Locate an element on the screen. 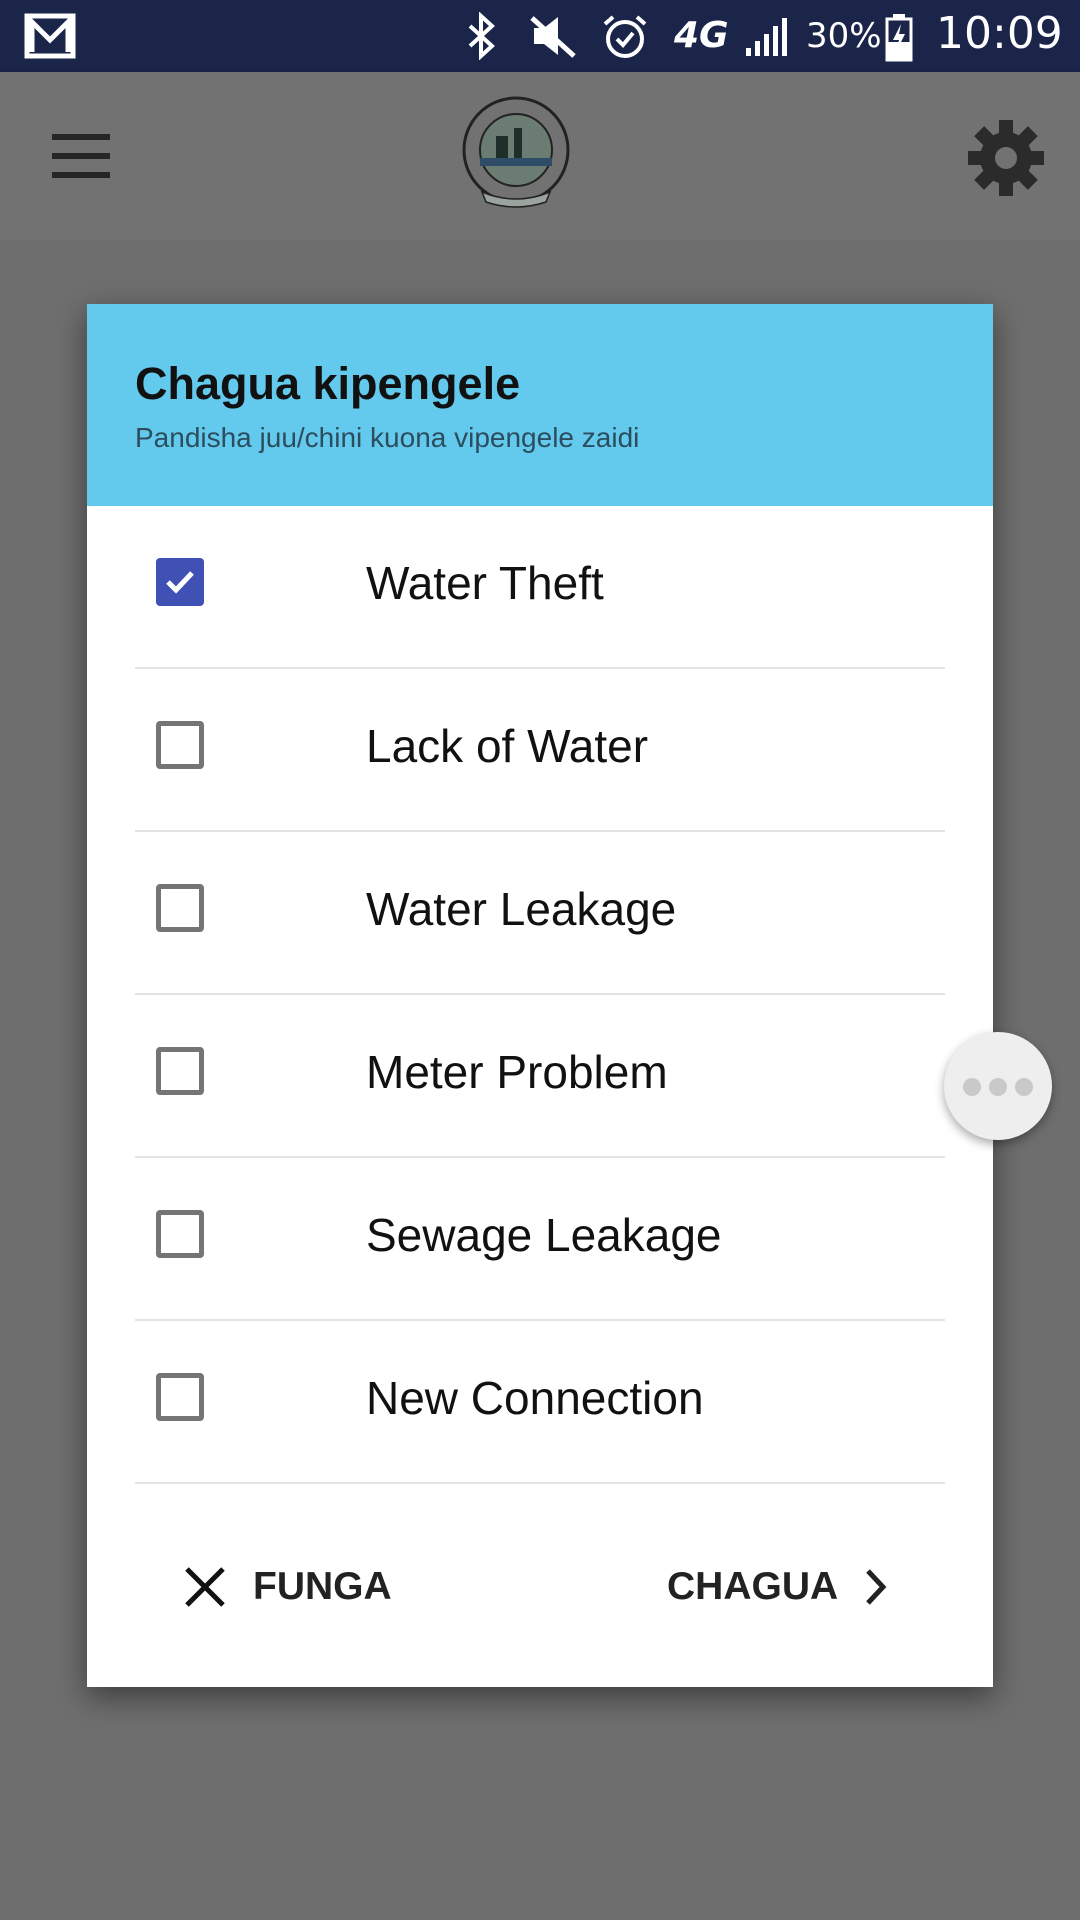 Image resolution: width=1080 pixels, height=1920 pixels. dialog-footer: FUNGA CHAGUA is located at coordinates (540, 1587).